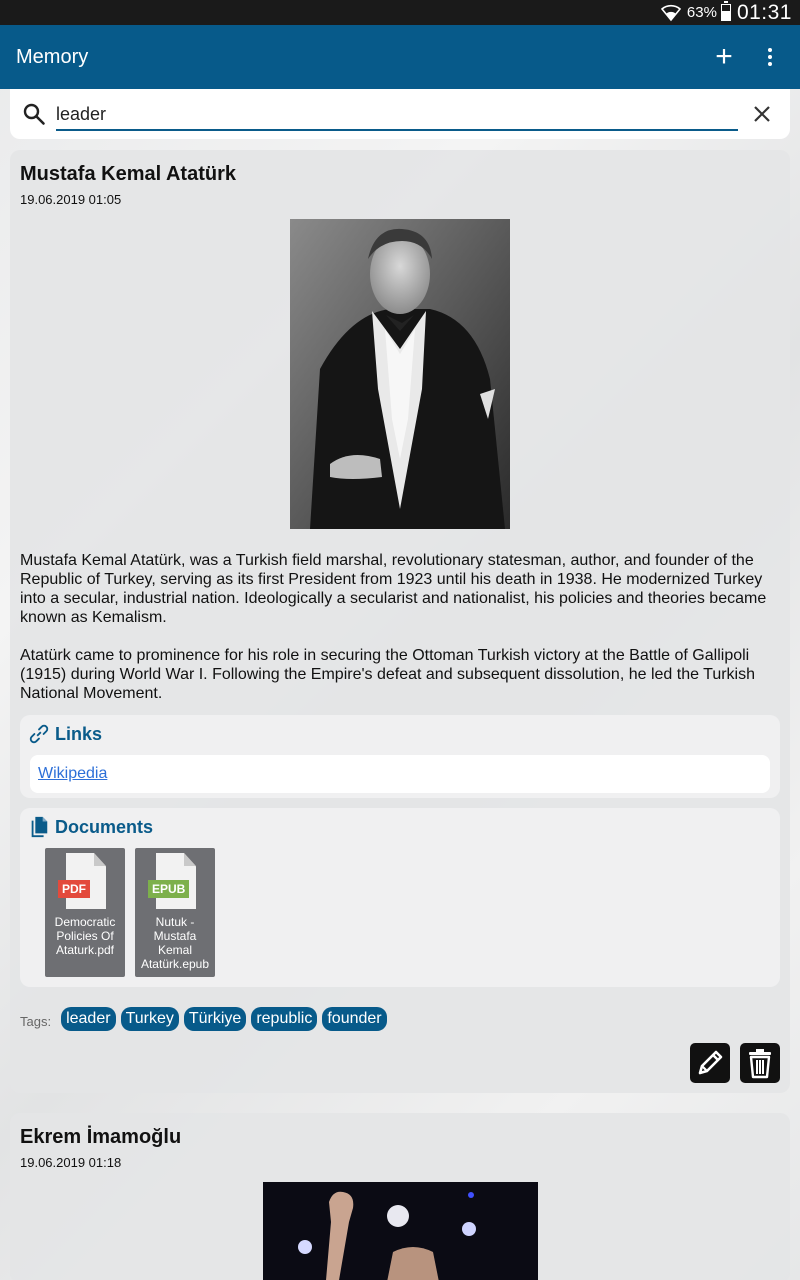 The width and height of the screenshot is (800, 1280). Describe the element at coordinates (104, 826) in the screenshot. I see `documents-heading: Documents` at that location.